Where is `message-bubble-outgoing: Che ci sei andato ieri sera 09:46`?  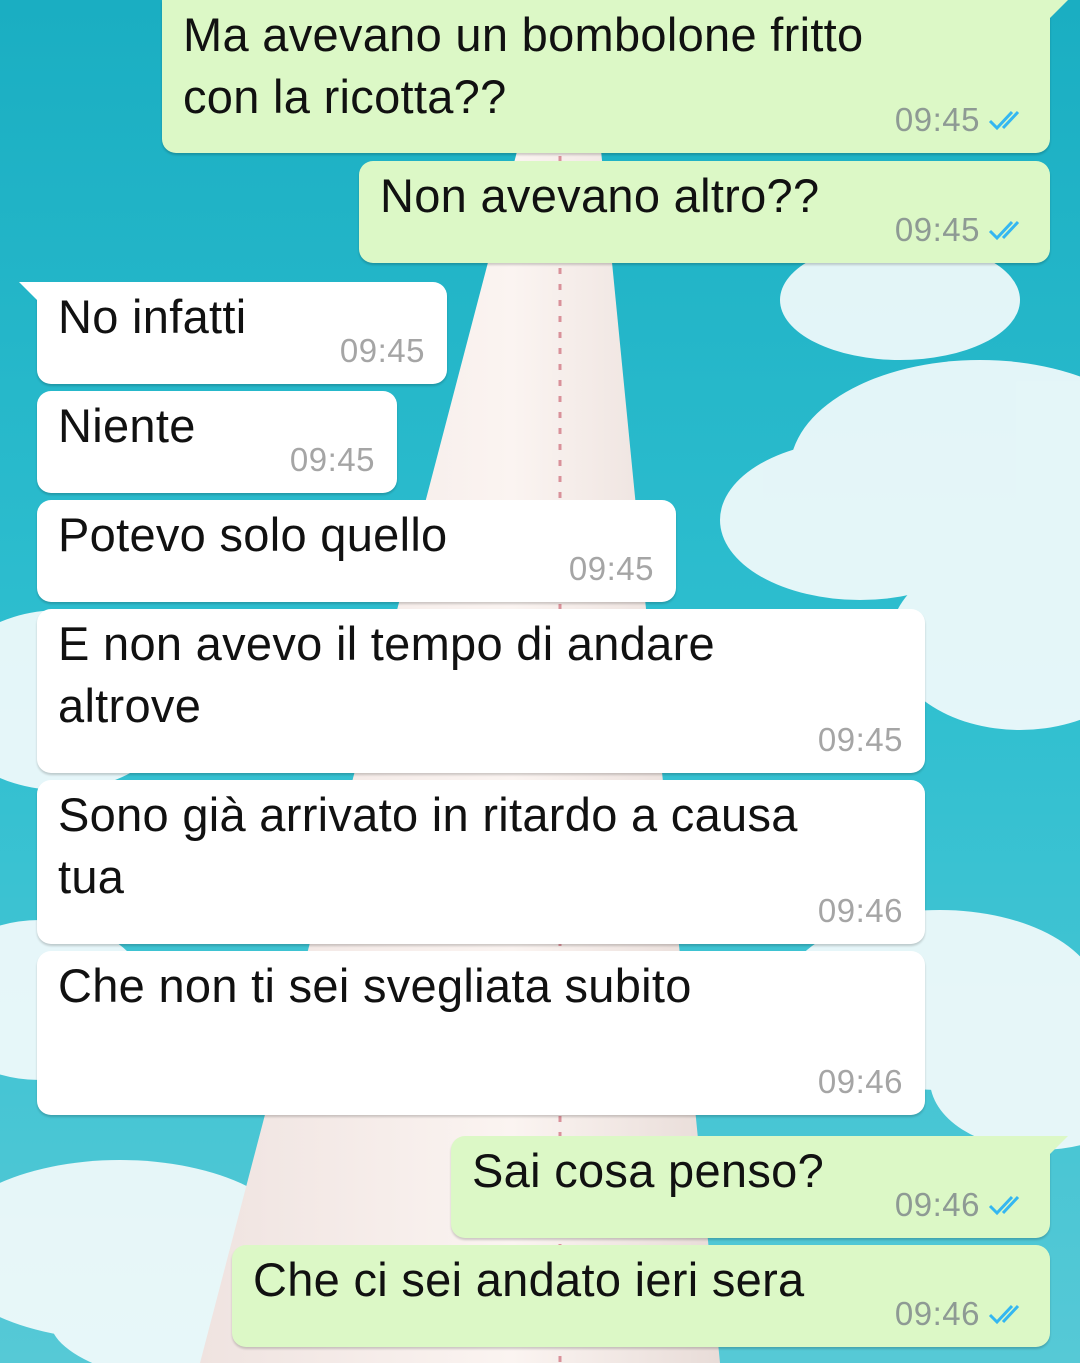 message-bubble-outgoing: Che ci sei andato ieri sera 09:46 is located at coordinates (641, 1296).